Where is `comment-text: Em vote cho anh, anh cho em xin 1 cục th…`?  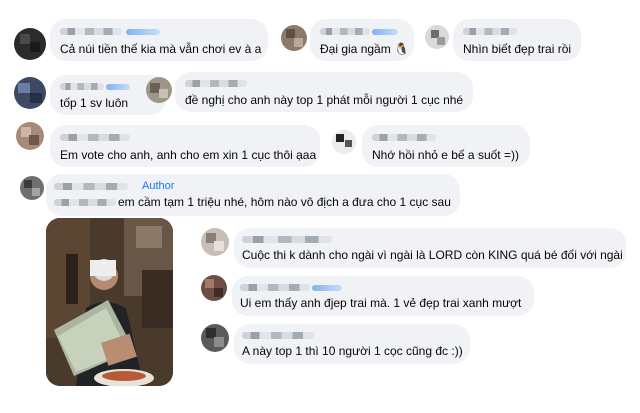 comment-text: Em vote cho anh, anh cho em xin 1 cục th… is located at coordinates (188, 155).